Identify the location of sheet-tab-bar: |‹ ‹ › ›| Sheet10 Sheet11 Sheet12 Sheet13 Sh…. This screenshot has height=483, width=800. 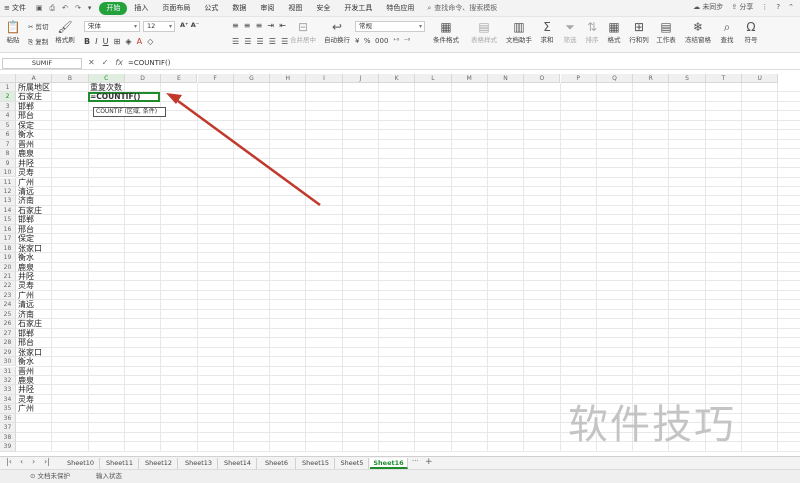
(400, 462).